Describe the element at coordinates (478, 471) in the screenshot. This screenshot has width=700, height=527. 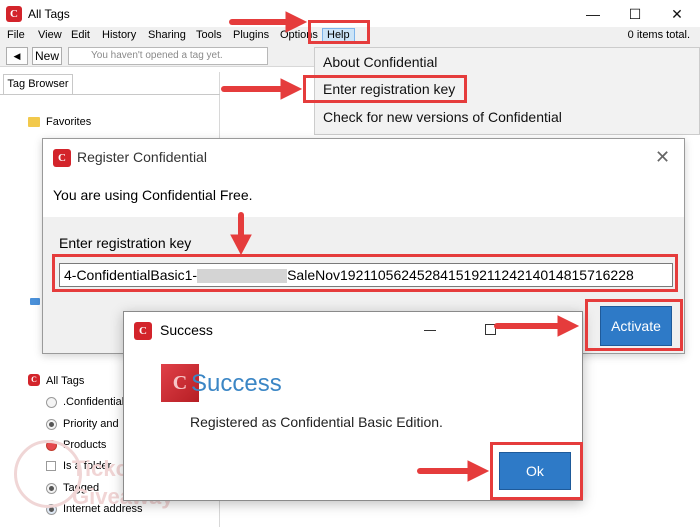
I see `arrow-to-ok-head` at that location.